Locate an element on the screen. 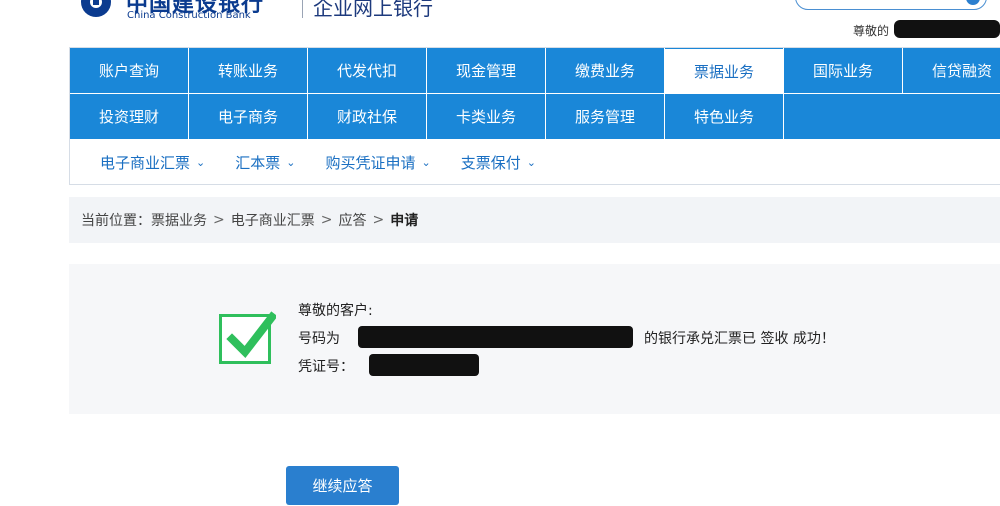  nav-item-service-management: 服务管理 is located at coordinates (605, 116).